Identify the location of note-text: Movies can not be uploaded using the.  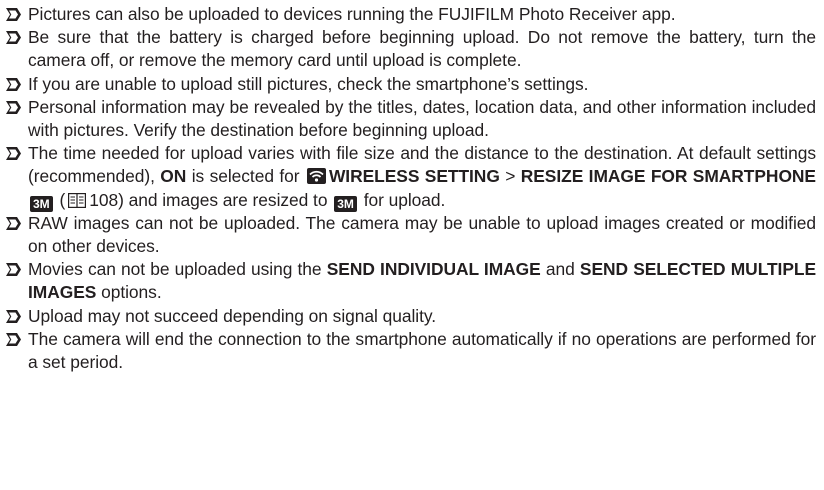
(177, 269).